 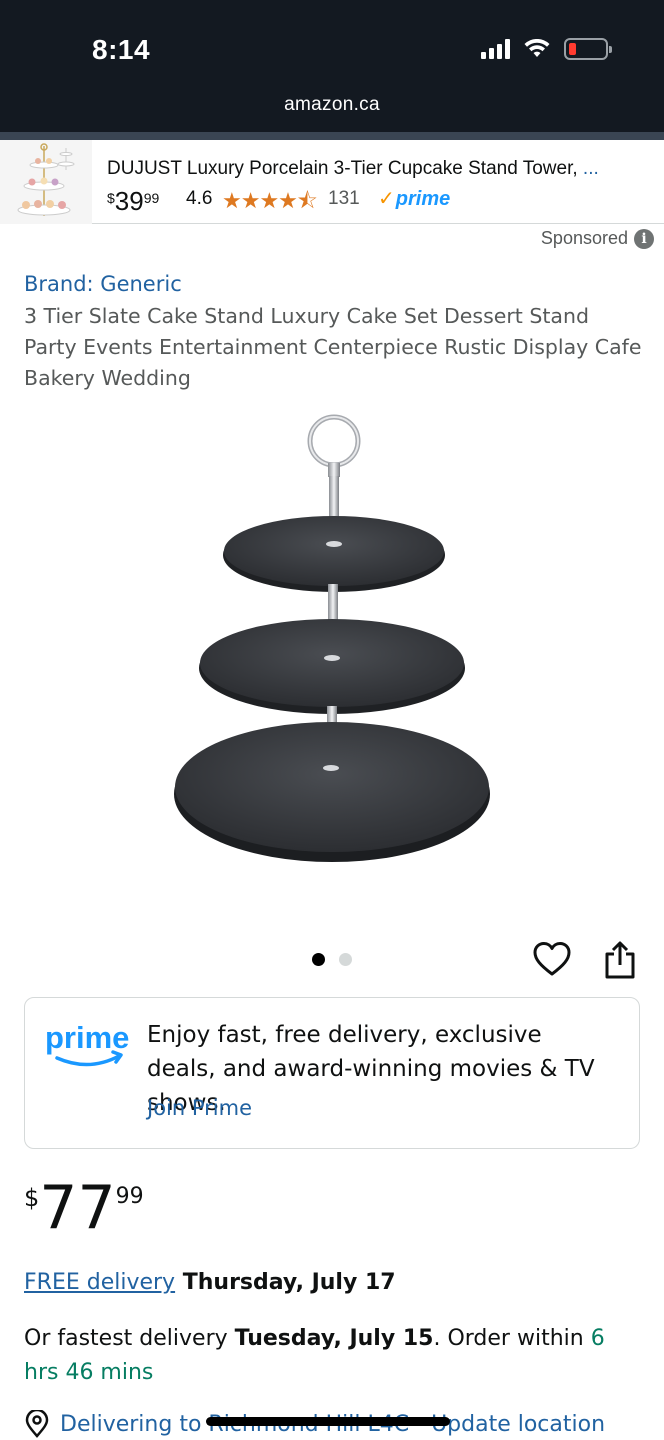 What do you see at coordinates (495, 49) in the screenshot?
I see `cellular-signal-icon` at bounding box center [495, 49].